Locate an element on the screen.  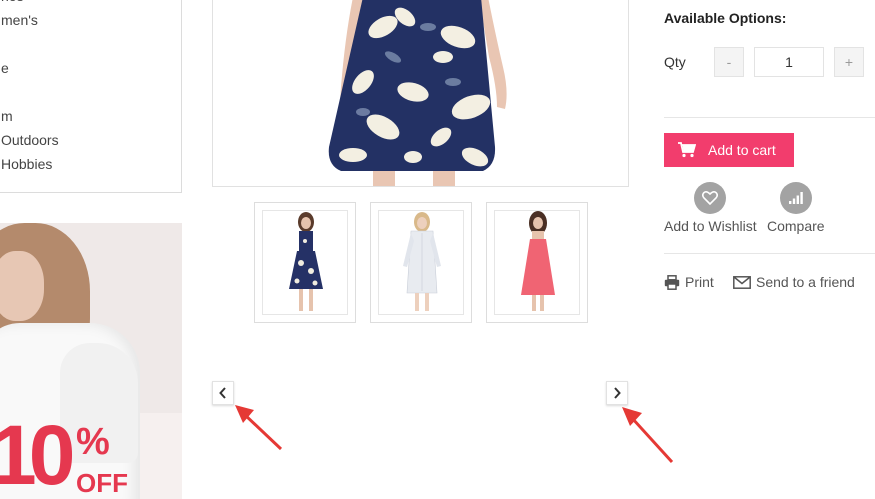
send-to-friend-link: Send to a friend is located at coordinates (794, 282).